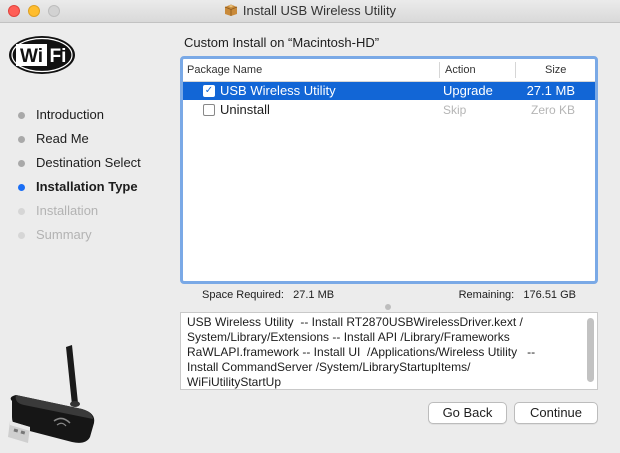 This screenshot has width=620, height=453. I want to click on step-label: Summary, so click(64, 234).